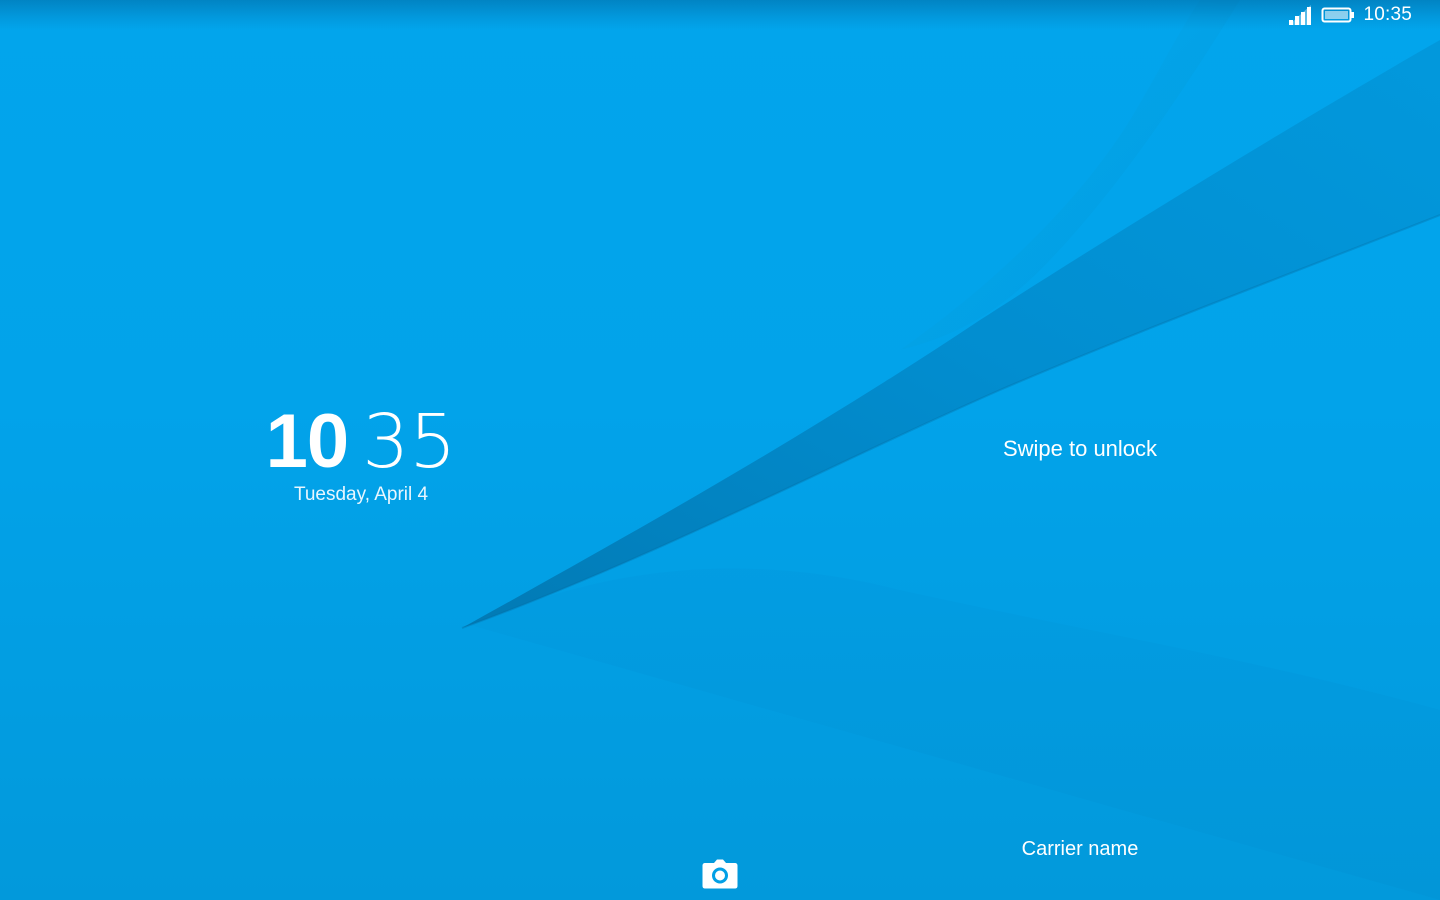 The width and height of the screenshot is (1440, 900). Describe the element at coordinates (409, 442) in the screenshot. I see `clock-minutes: 35` at that location.